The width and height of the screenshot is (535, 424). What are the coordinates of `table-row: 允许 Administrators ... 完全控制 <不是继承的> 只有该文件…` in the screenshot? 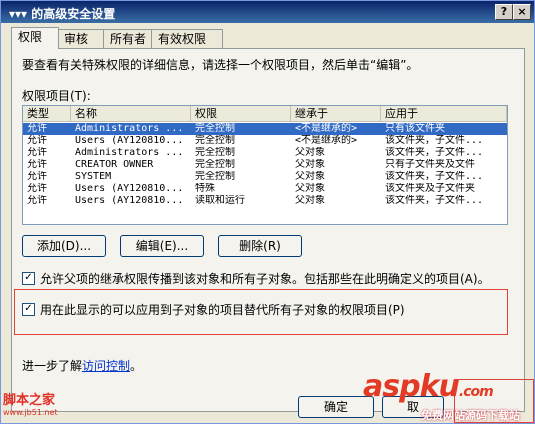 It's located at (265, 129).